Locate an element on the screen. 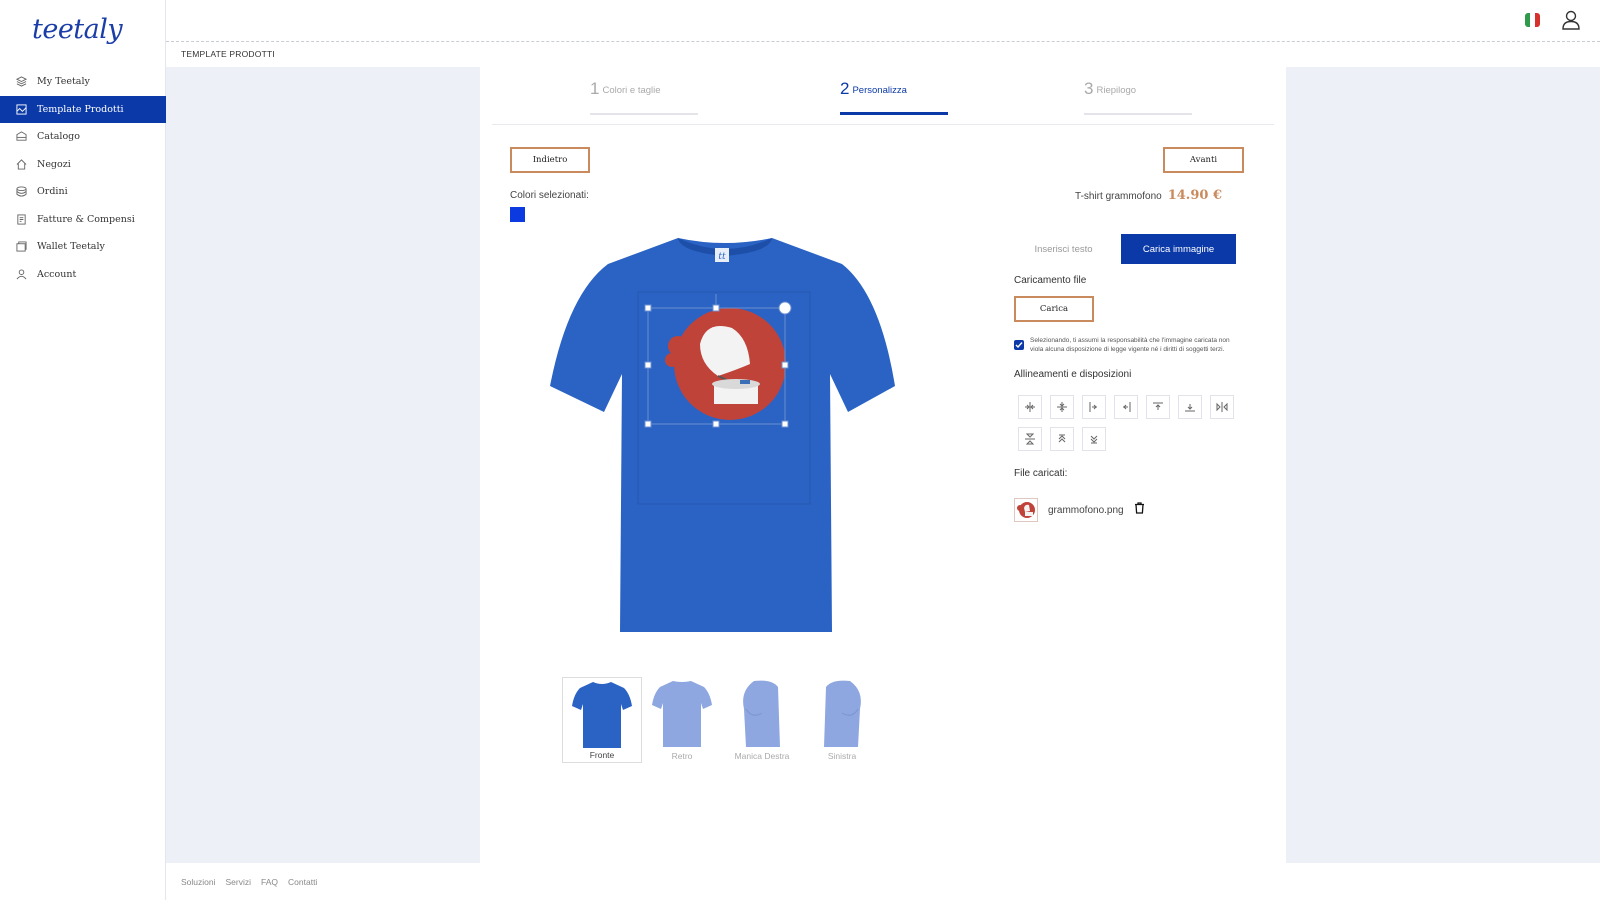  bring-forward-icon is located at coordinates (1062, 439).